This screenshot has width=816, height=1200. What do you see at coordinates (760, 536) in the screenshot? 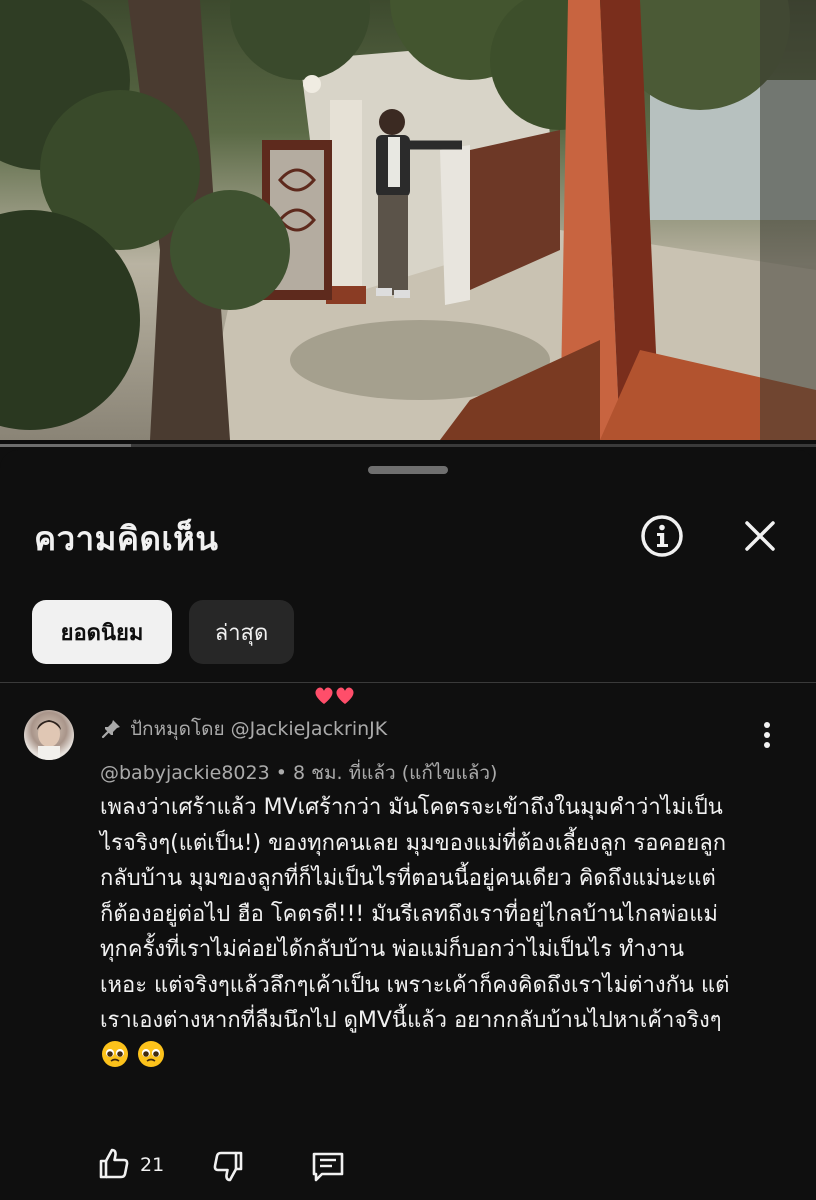
I see `close-icon` at bounding box center [760, 536].